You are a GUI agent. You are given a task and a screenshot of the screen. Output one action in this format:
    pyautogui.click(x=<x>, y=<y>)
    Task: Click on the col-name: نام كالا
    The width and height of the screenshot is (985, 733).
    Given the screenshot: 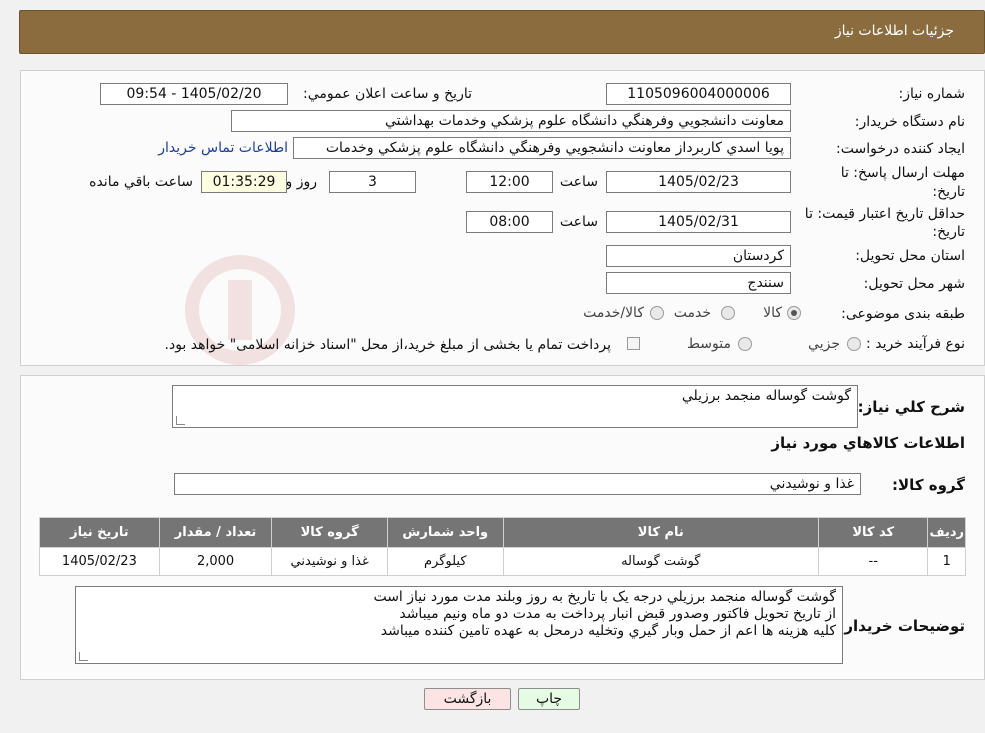 What is the action you would take?
    pyautogui.click(x=660, y=532)
    